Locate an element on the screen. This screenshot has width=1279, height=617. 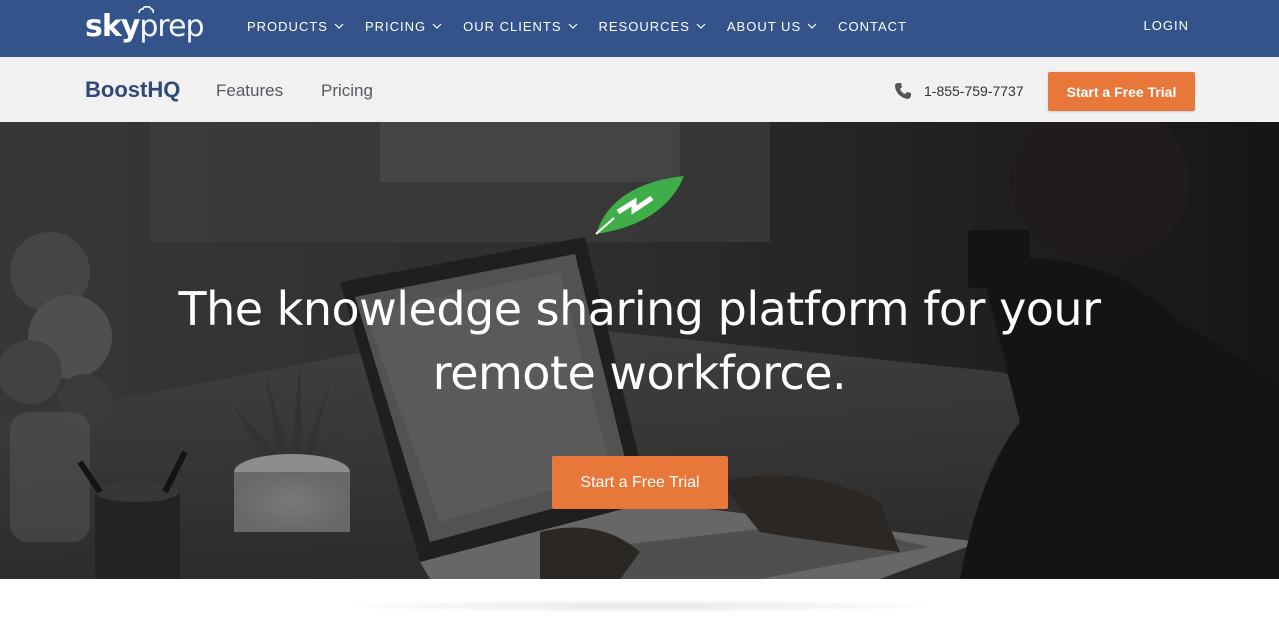
boosthq-brand-link: BoostHQ is located at coordinates (132, 90).